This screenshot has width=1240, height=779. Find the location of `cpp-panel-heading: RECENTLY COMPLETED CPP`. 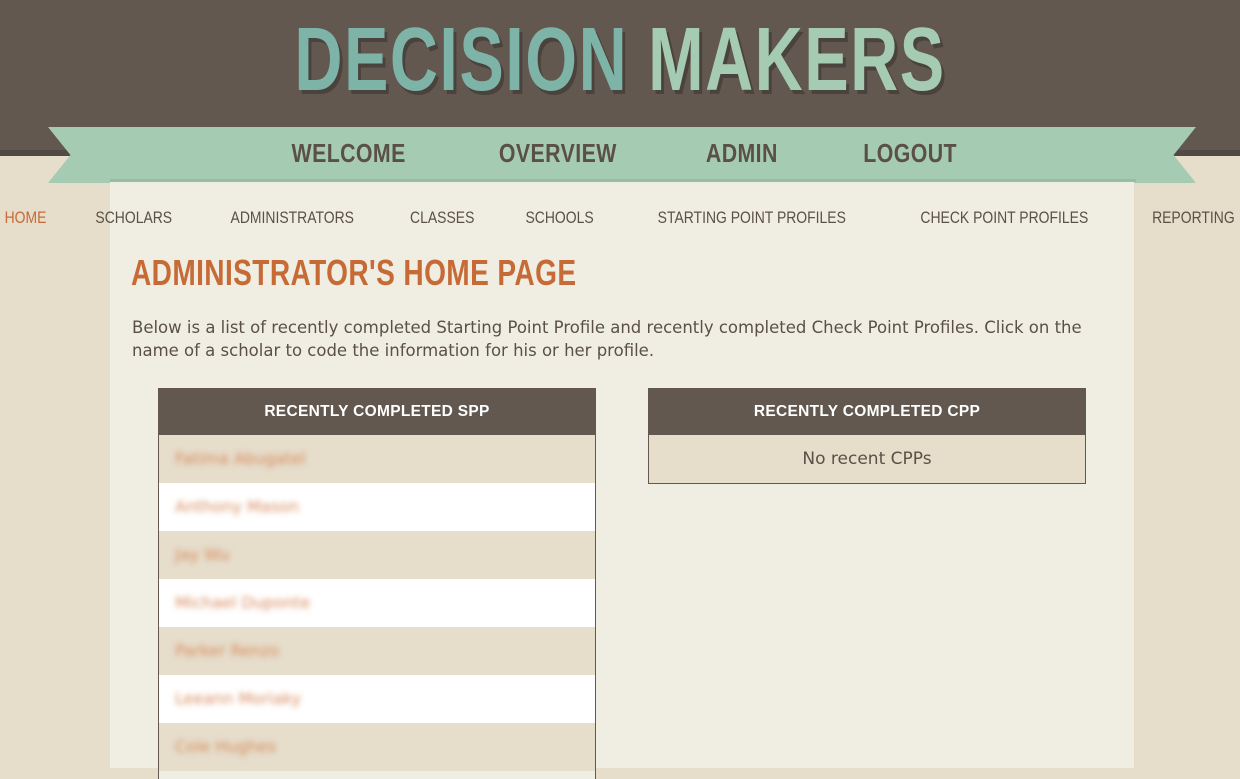

cpp-panel-heading: RECENTLY COMPLETED CPP is located at coordinates (867, 412).